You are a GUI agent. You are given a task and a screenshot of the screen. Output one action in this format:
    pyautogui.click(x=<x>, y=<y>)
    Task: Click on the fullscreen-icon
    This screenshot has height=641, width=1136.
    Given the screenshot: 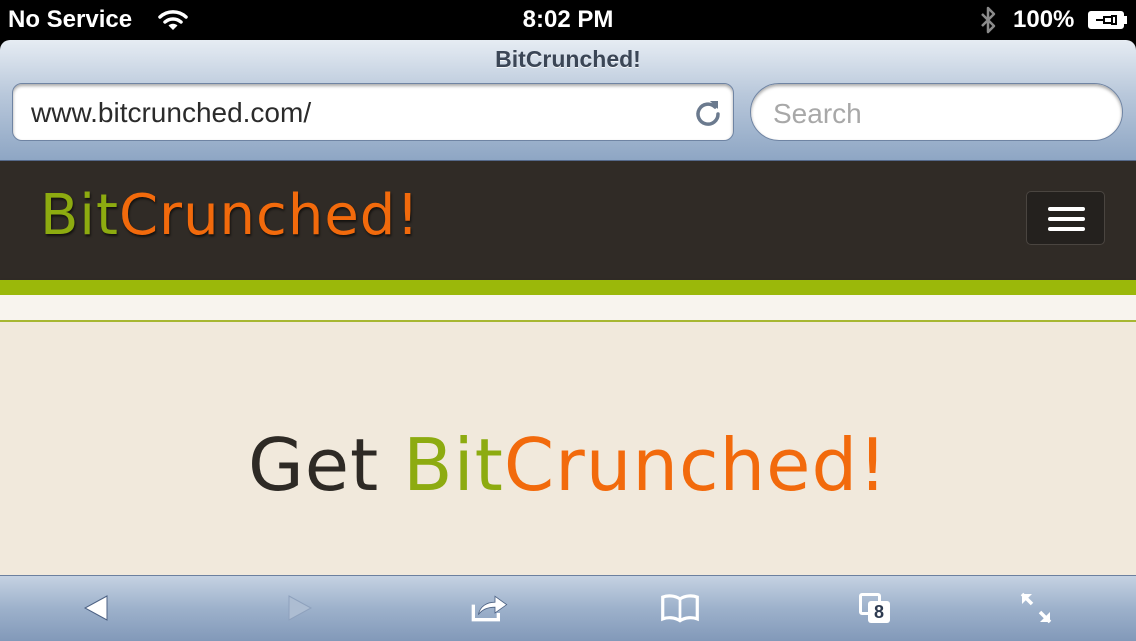 What is the action you would take?
    pyautogui.click(x=1036, y=608)
    